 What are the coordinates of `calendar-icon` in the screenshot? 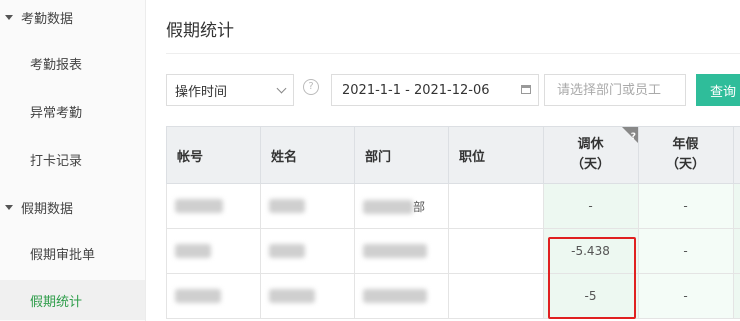 It's located at (526, 89).